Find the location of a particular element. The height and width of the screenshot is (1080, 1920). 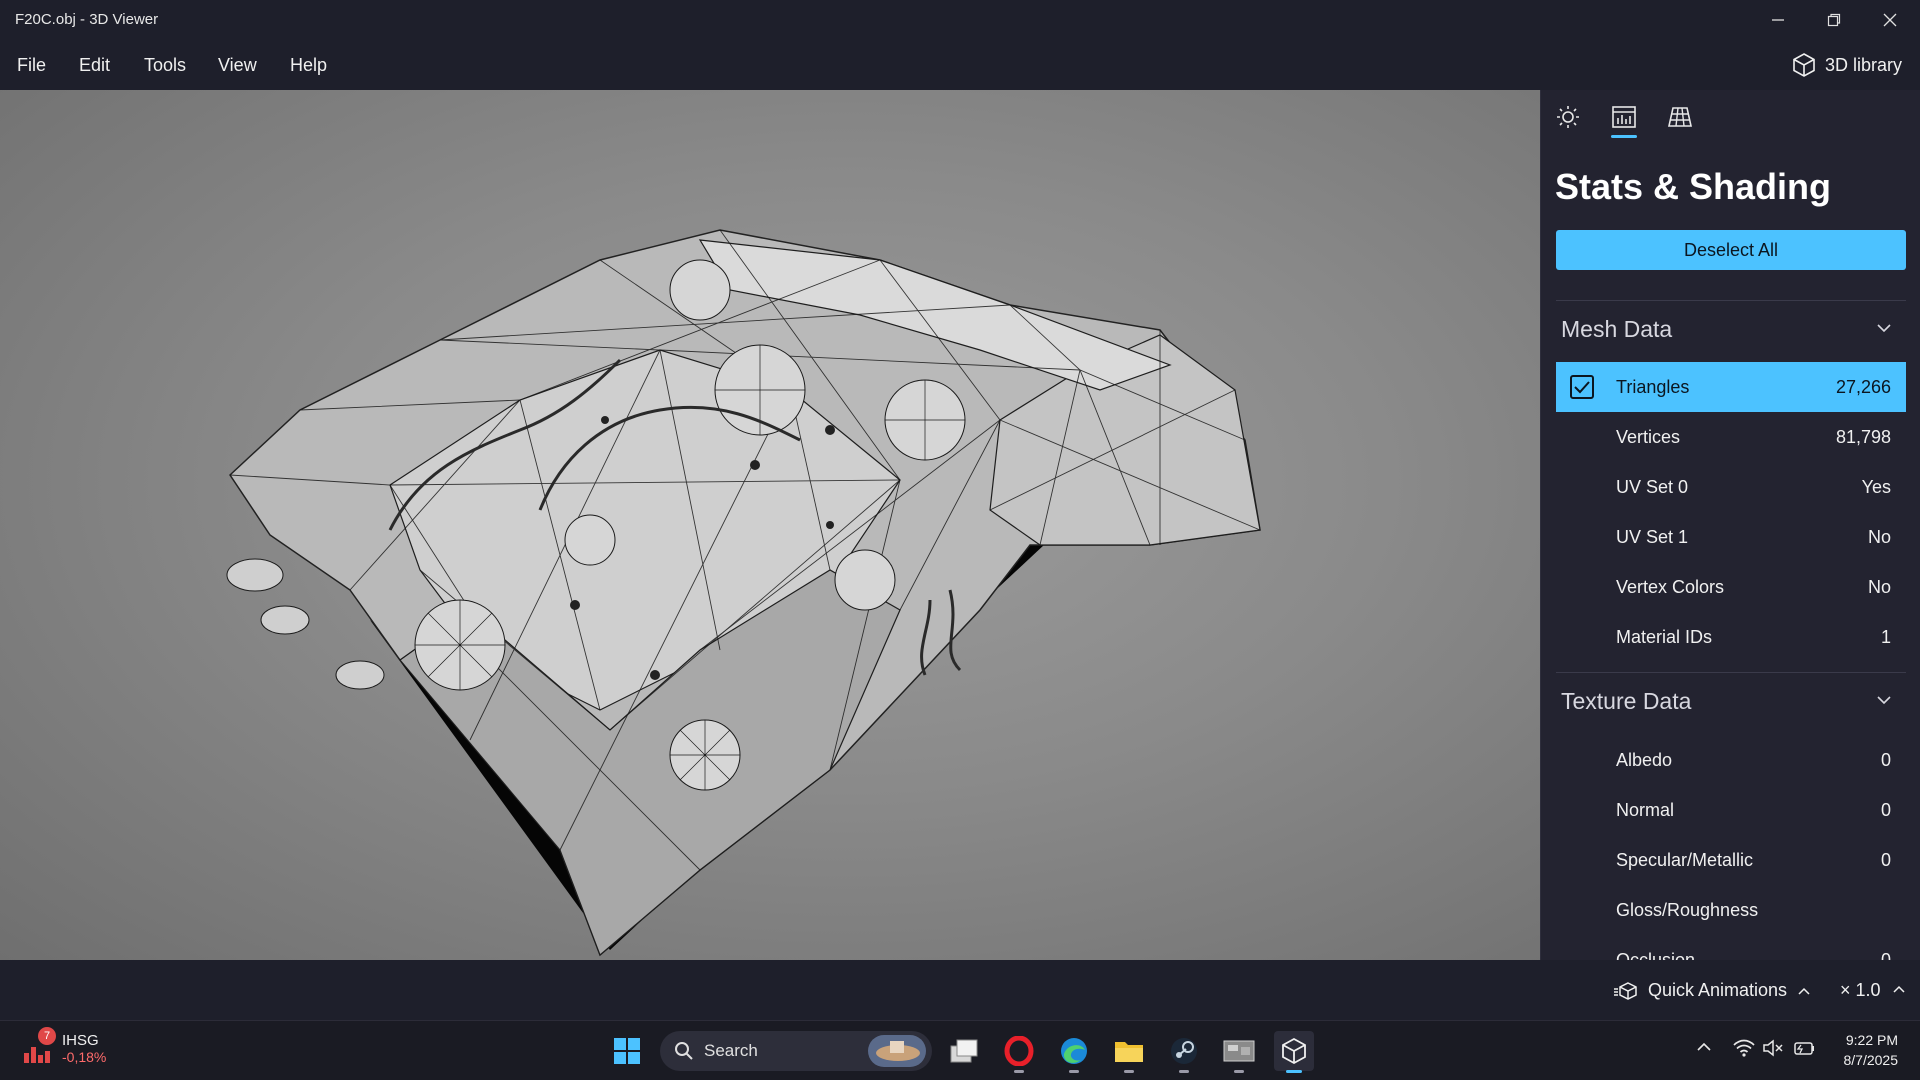

mesh-row-vertex-colors: Vertex Colors No is located at coordinates (1731, 587).